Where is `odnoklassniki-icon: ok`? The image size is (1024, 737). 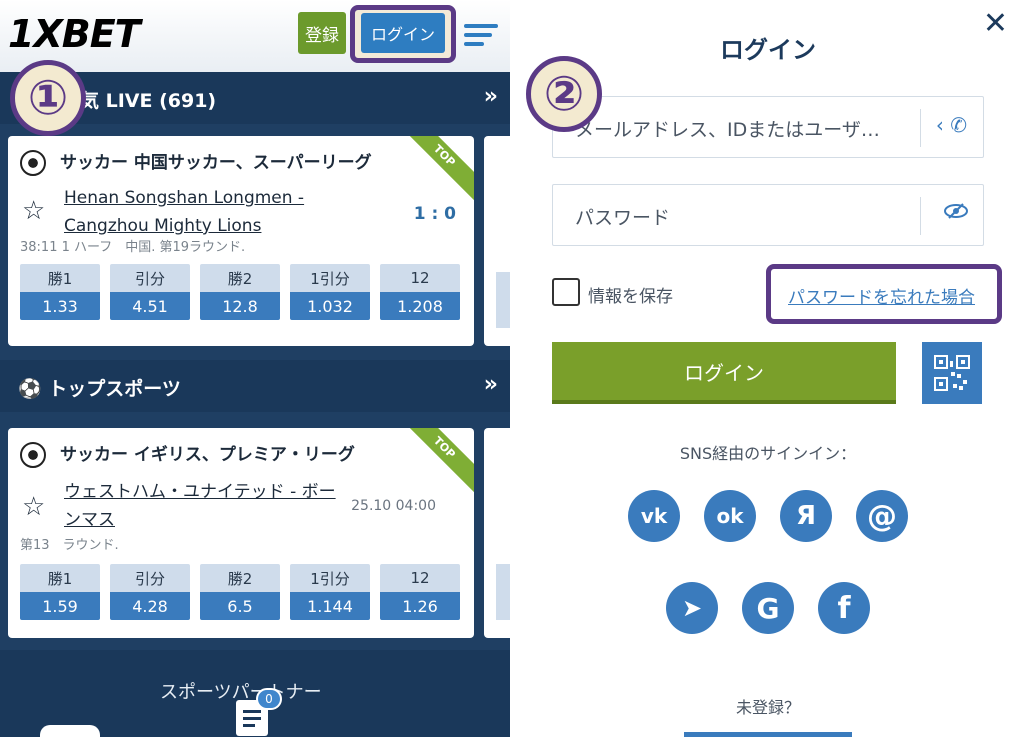 odnoklassniki-icon: ok is located at coordinates (730, 516).